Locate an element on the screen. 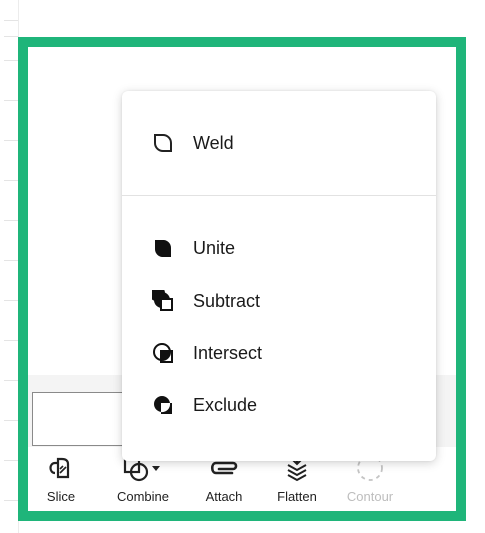 The width and height of the screenshot is (485, 533). intersect-icon is located at coordinates (163, 353).